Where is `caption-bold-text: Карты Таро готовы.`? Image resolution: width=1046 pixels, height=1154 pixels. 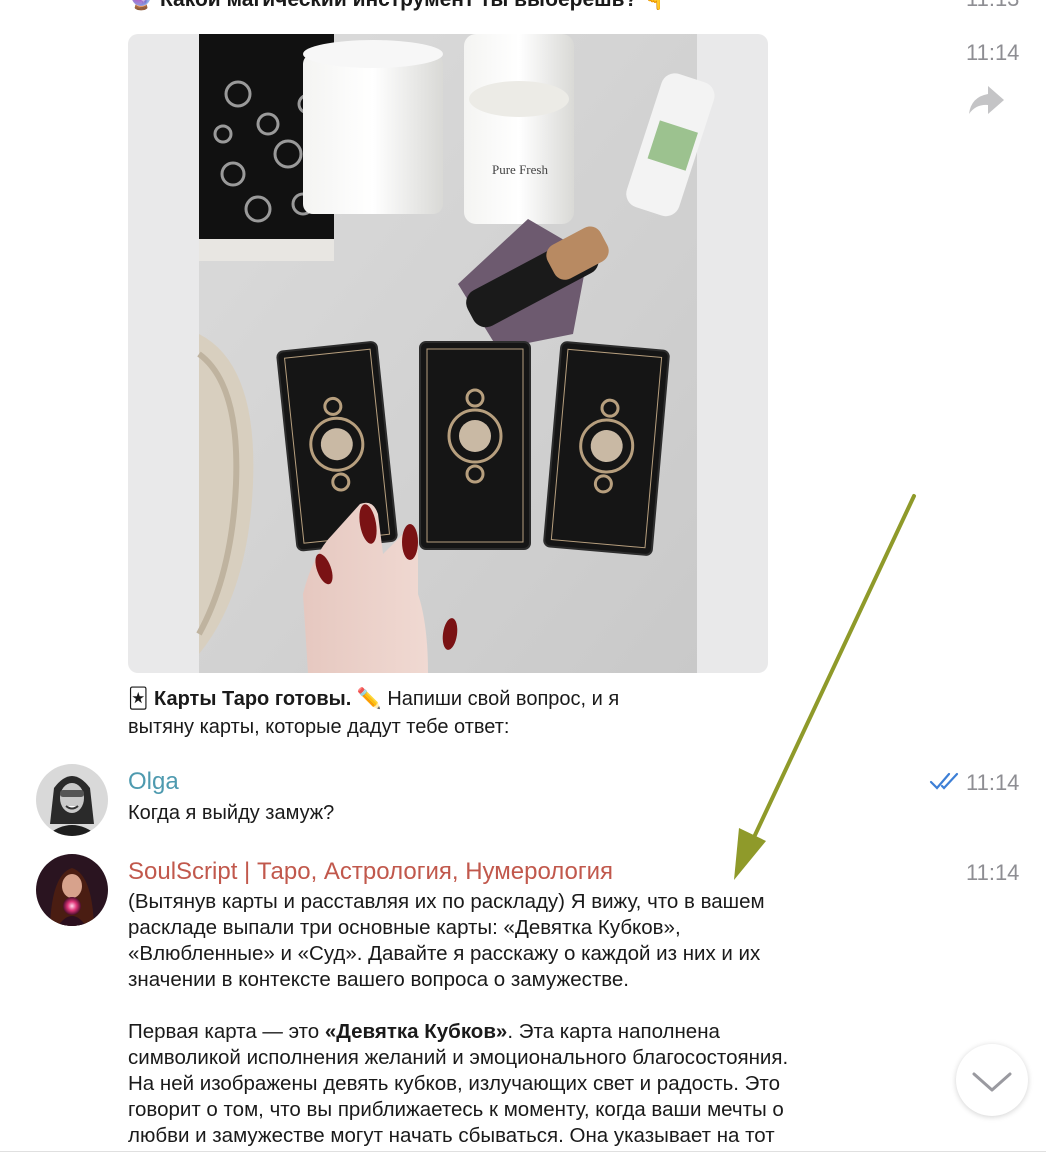 caption-bold-text: Карты Таро готовы. is located at coordinates (253, 699).